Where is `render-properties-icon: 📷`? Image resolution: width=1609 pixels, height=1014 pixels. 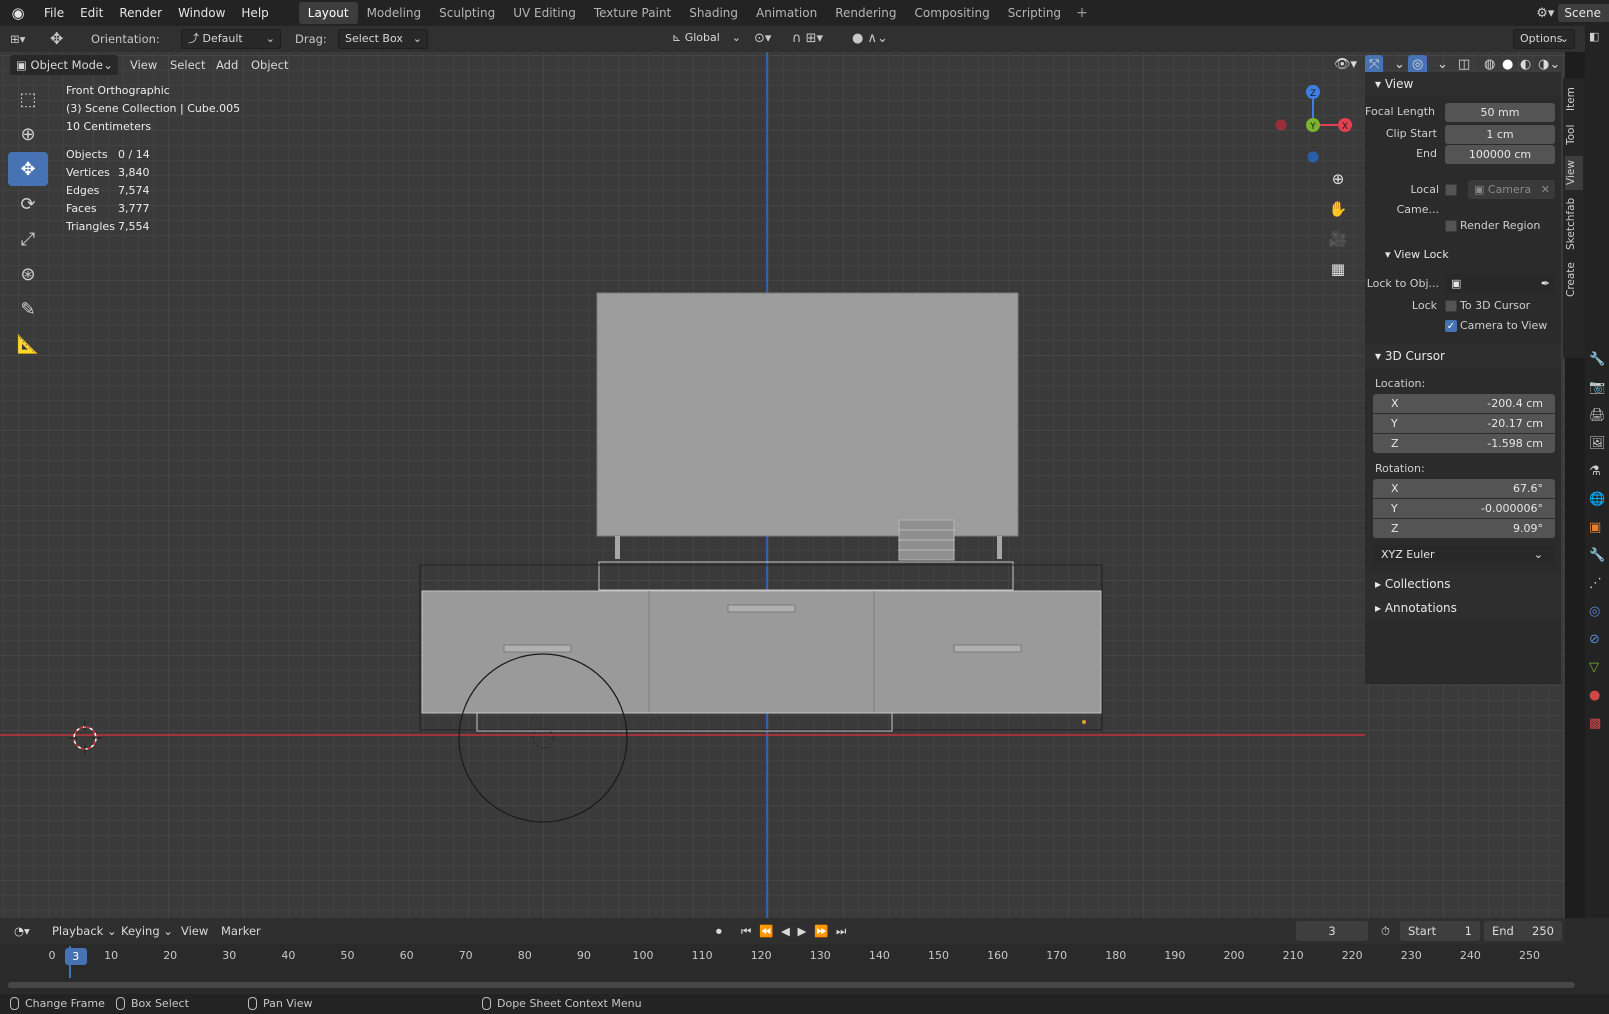 render-properties-icon: 📷 is located at coordinates (1597, 388).